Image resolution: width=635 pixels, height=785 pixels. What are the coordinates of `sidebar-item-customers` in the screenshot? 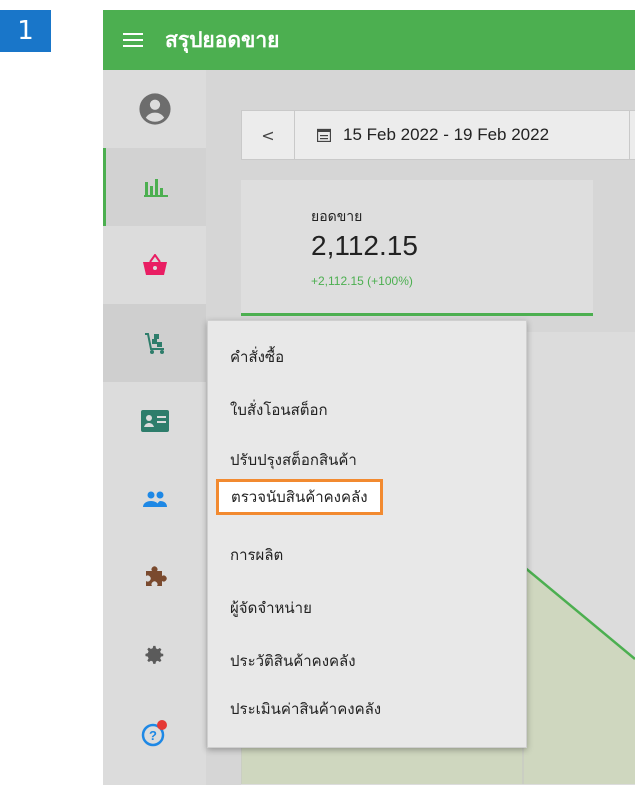 It's located at (154, 421).